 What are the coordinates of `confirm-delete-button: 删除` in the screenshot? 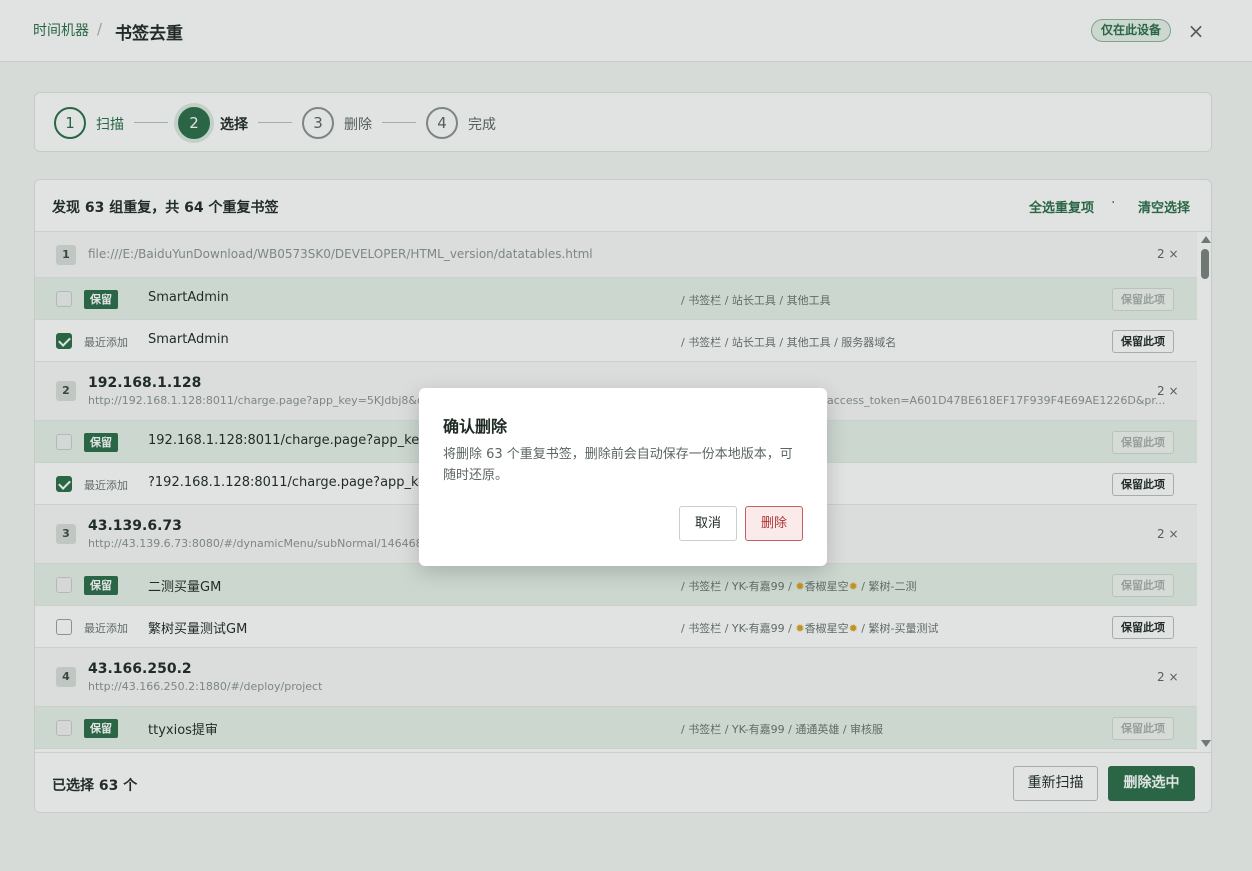 It's located at (774, 523).